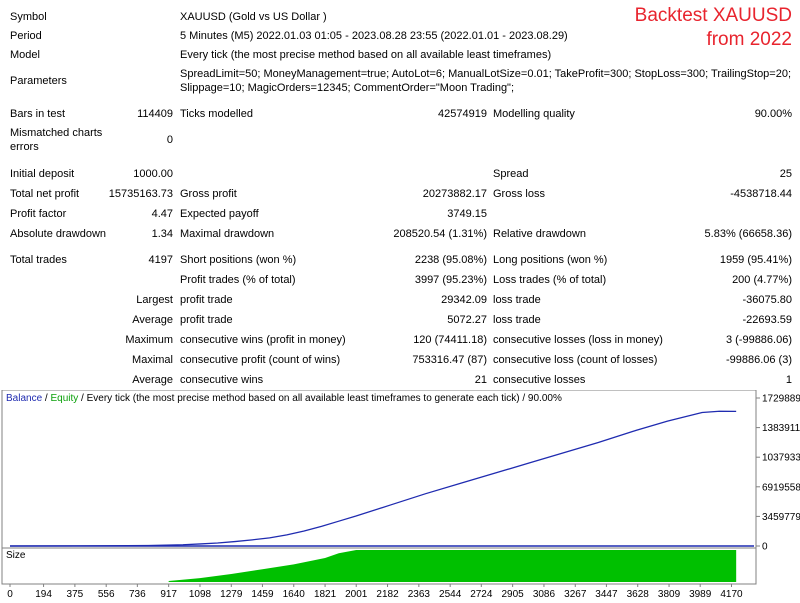 This screenshot has width=800, height=603. I want to click on average-profit-trade-value: 5072.27, so click(467, 320).